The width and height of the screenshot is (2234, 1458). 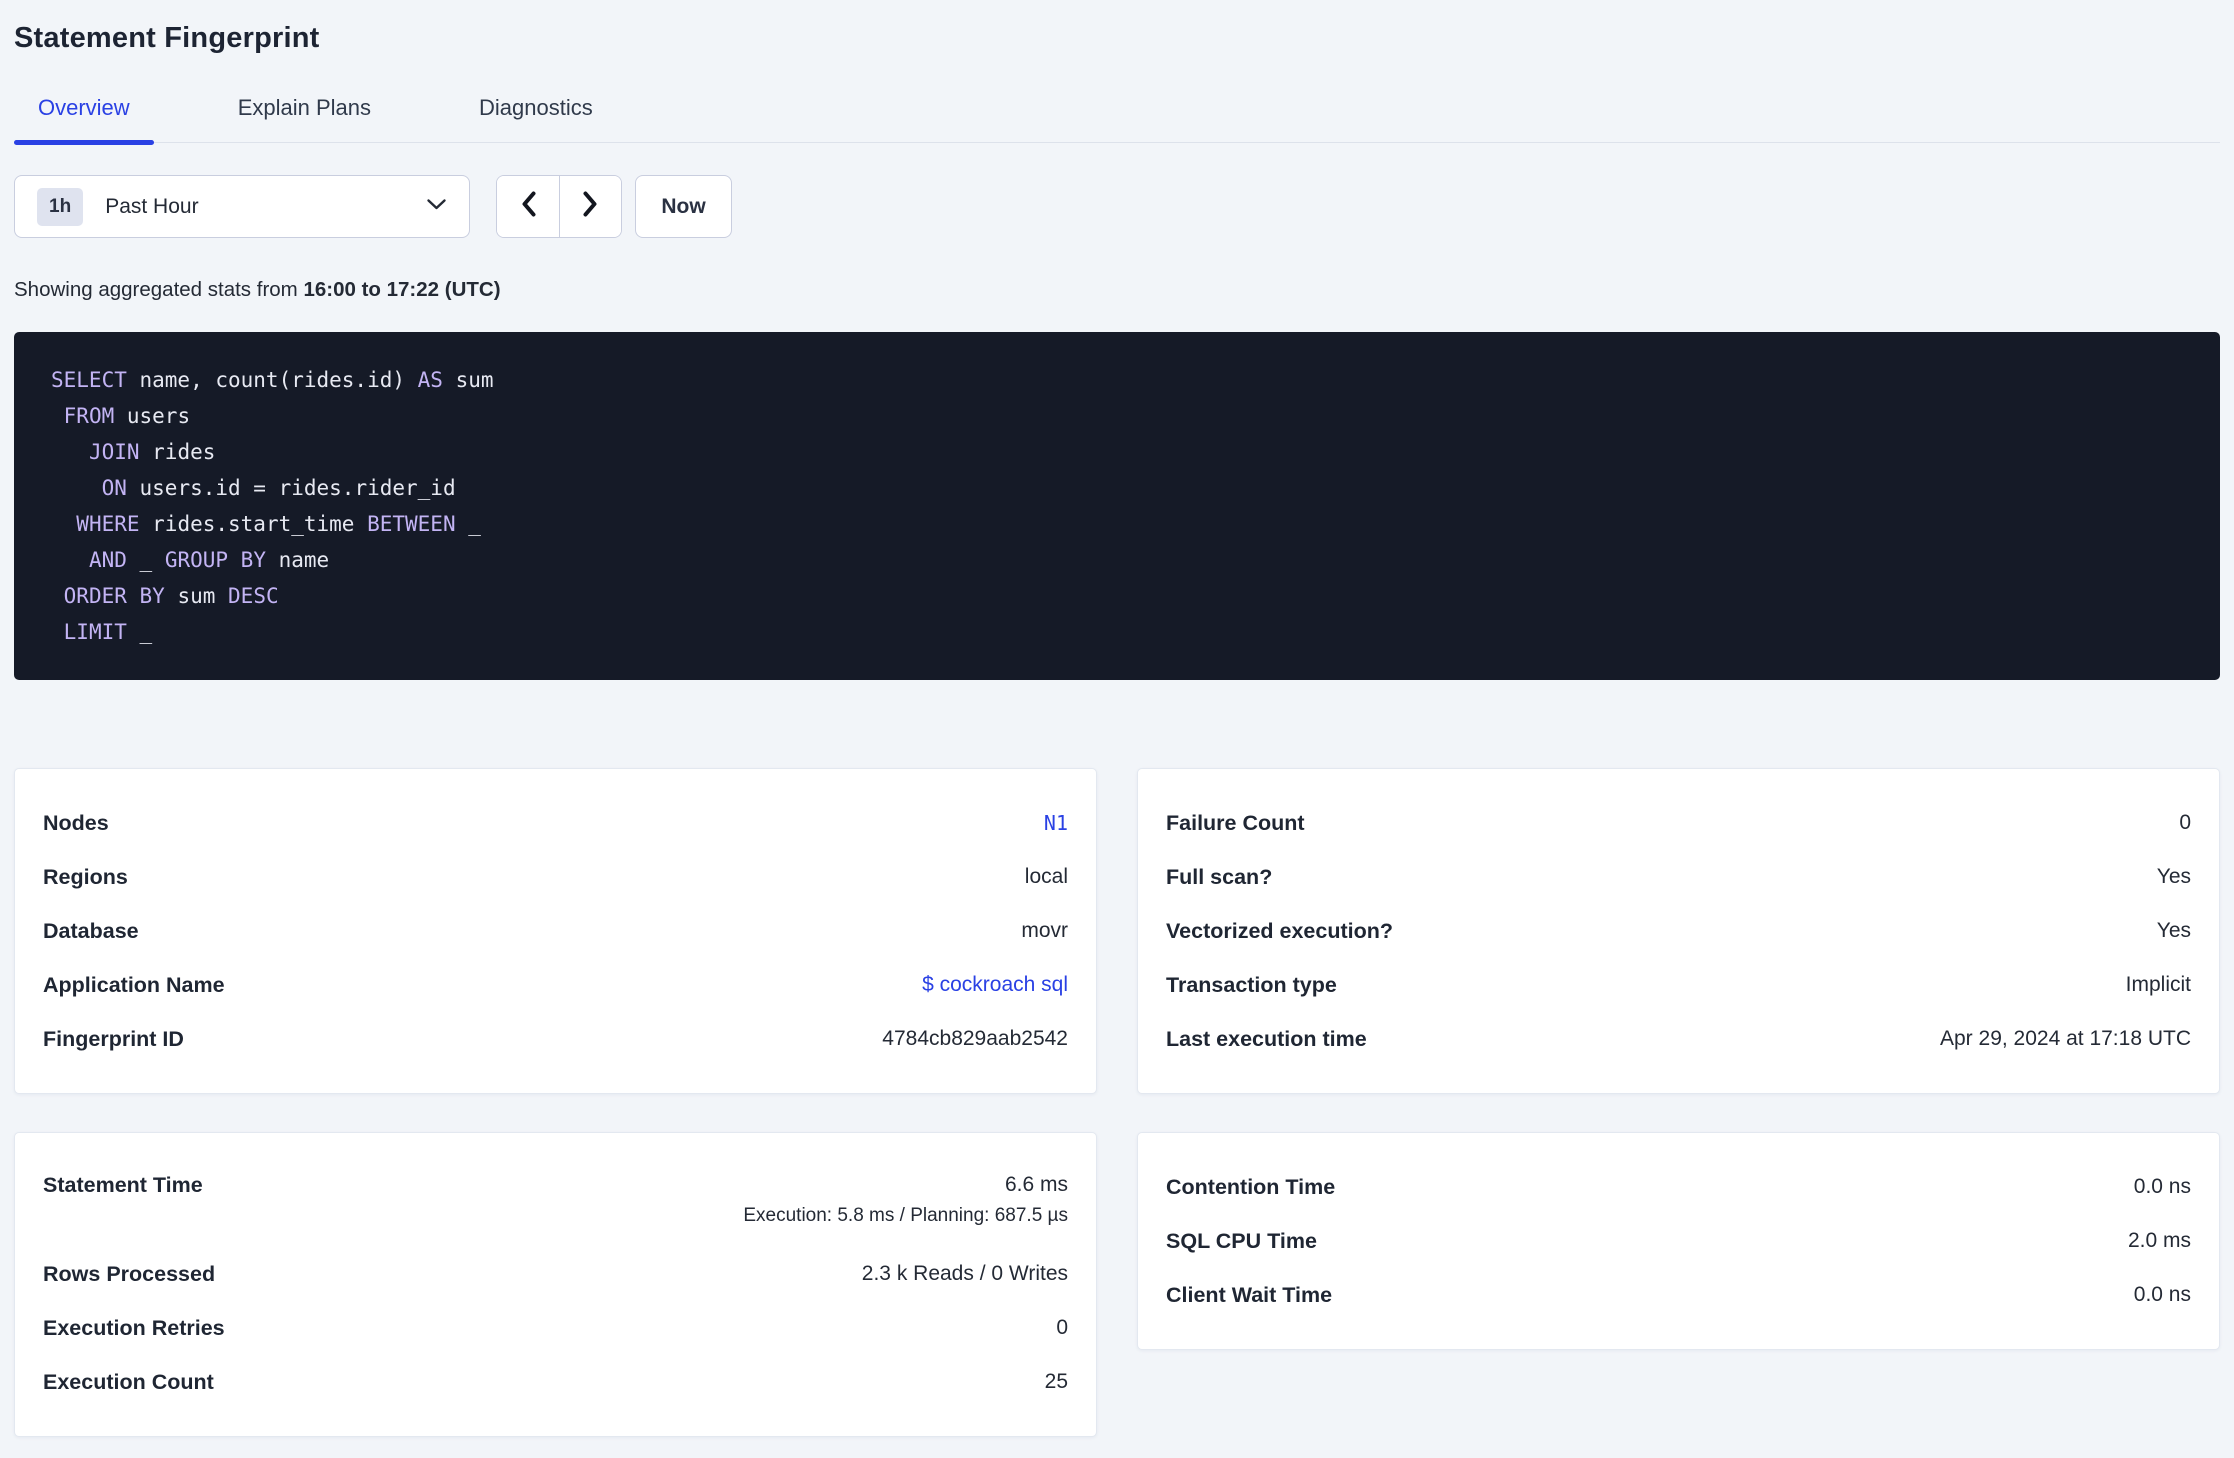 I want to click on sql-token: rides, so click(x=177, y=452).